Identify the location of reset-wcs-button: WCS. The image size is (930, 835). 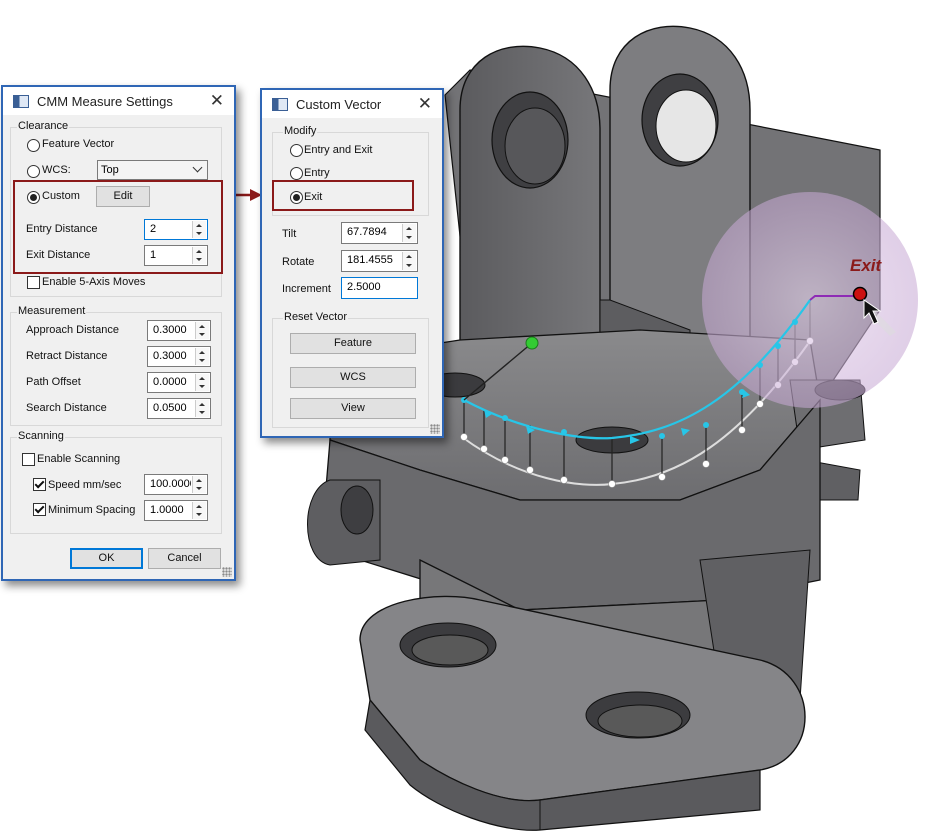
(353, 377).